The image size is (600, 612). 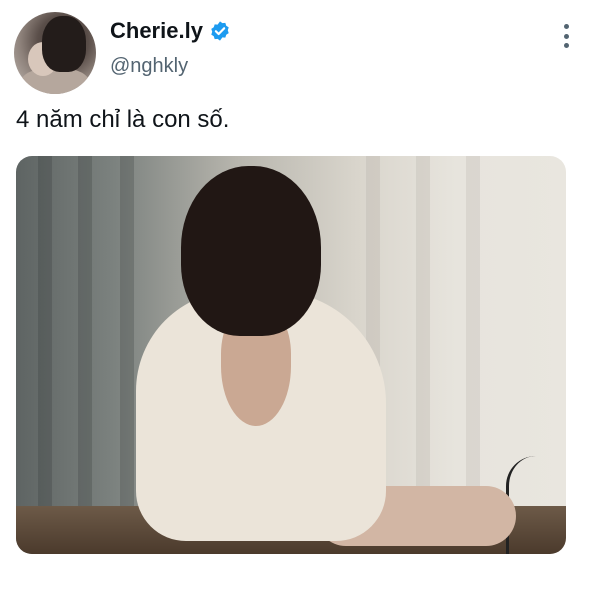 I want to click on author-avatar, so click(x=55, y=53).